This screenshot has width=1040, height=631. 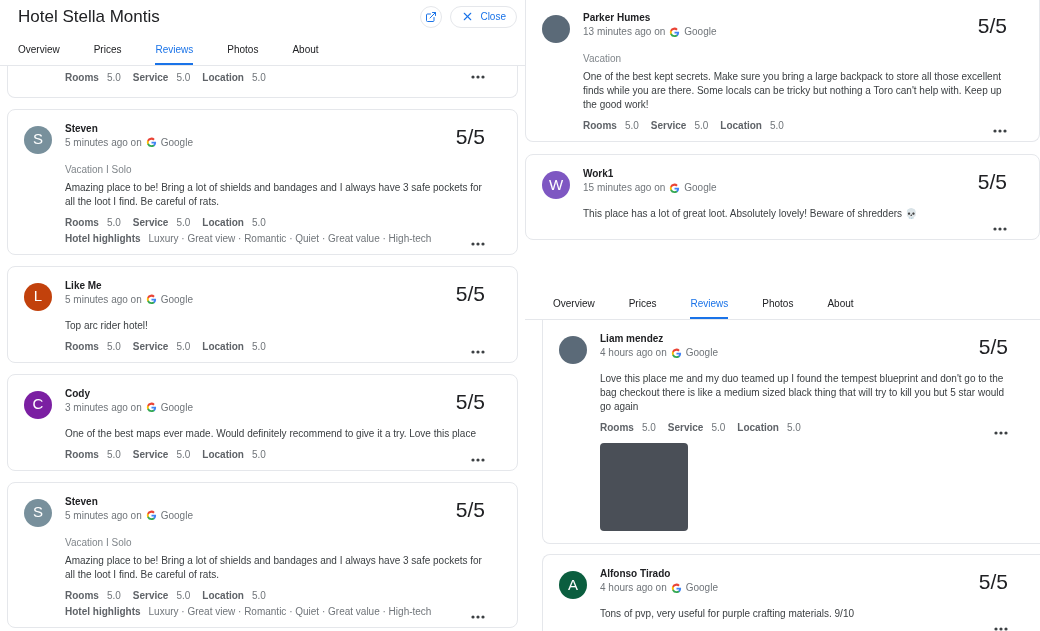 What do you see at coordinates (78, 393) in the screenshot?
I see `reviewer-name: Cody` at bounding box center [78, 393].